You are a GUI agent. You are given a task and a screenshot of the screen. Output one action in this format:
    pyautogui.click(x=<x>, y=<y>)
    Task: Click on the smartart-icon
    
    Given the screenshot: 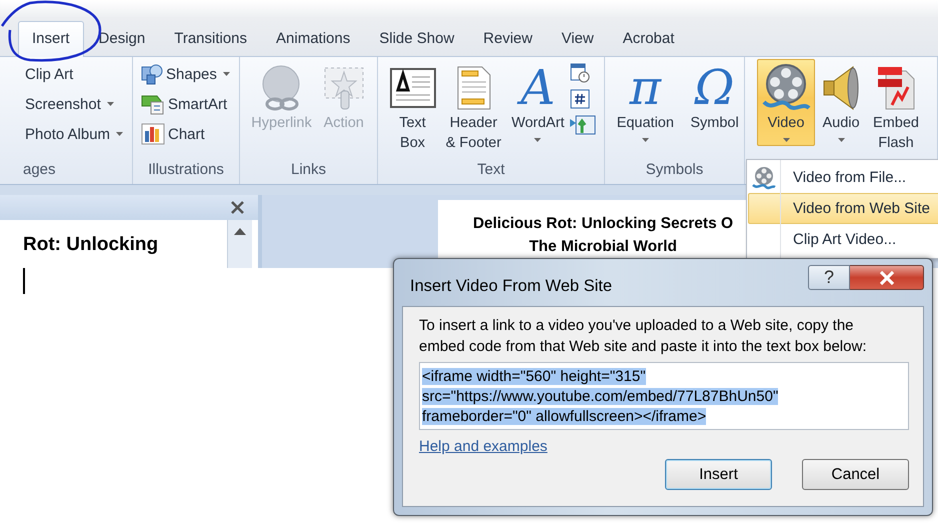 What is the action you would take?
    pyautogui.click(x=153, y=104)
    